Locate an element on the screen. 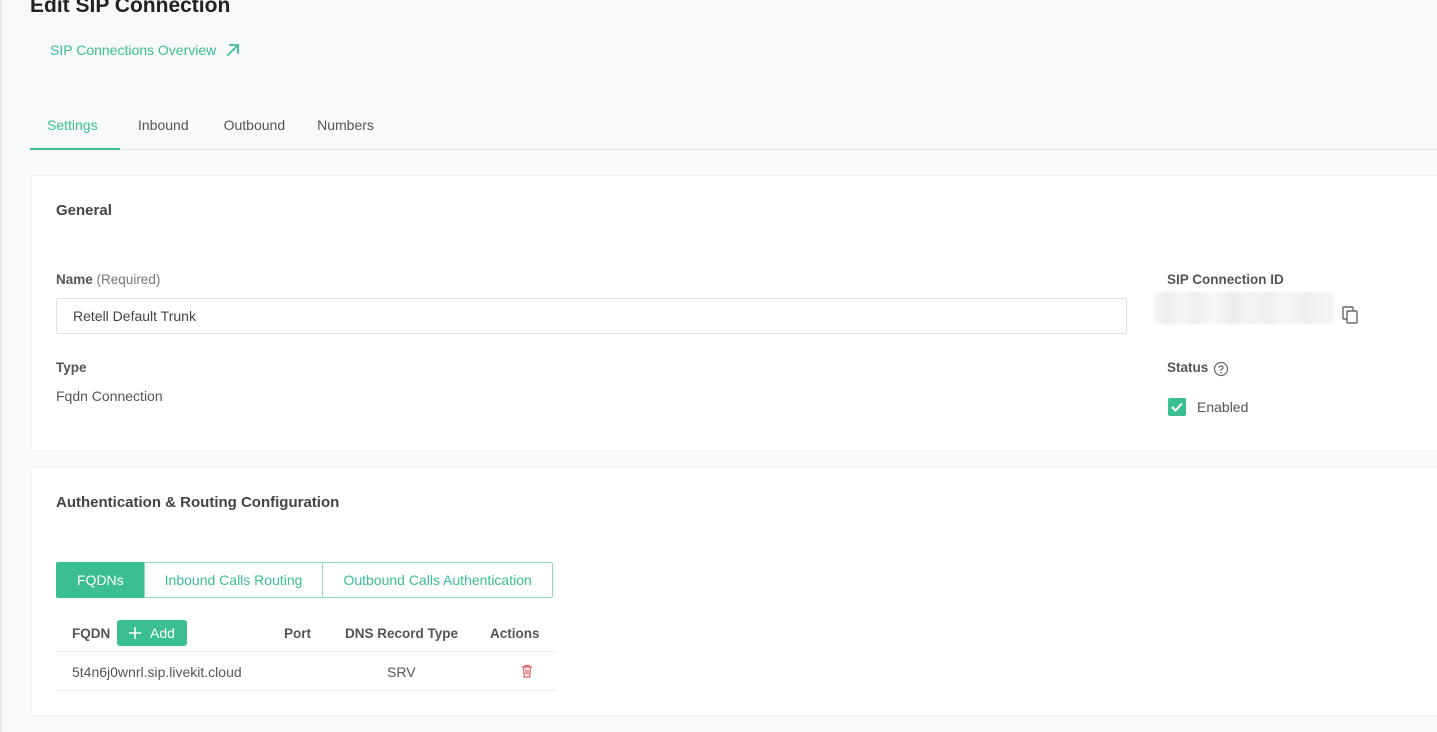 The height and width of the screenshot is (732, 1437). help-icon is located at coordinates (1221, 369).